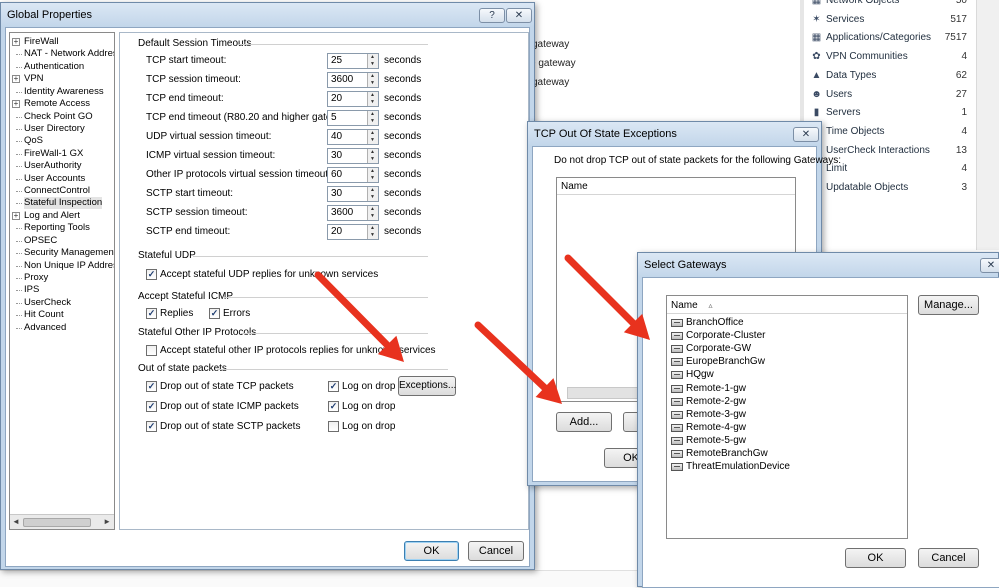 This screenshot has width=999, height=588. What do you see at coordinates (888, 188) in the screenshot?
I see `object-category-row: Updatable Objects 3` at bounding box center [888, 188].